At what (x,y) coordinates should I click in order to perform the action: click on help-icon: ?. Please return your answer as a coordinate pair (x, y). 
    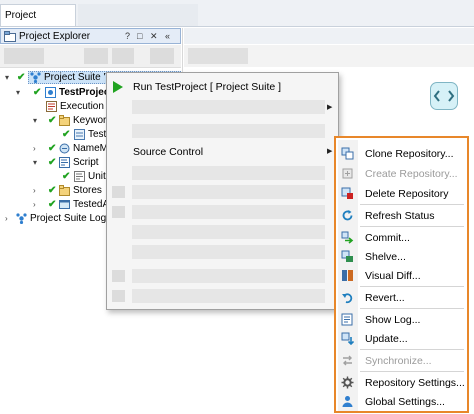
    Looking at the image, I should click on (127, 36).